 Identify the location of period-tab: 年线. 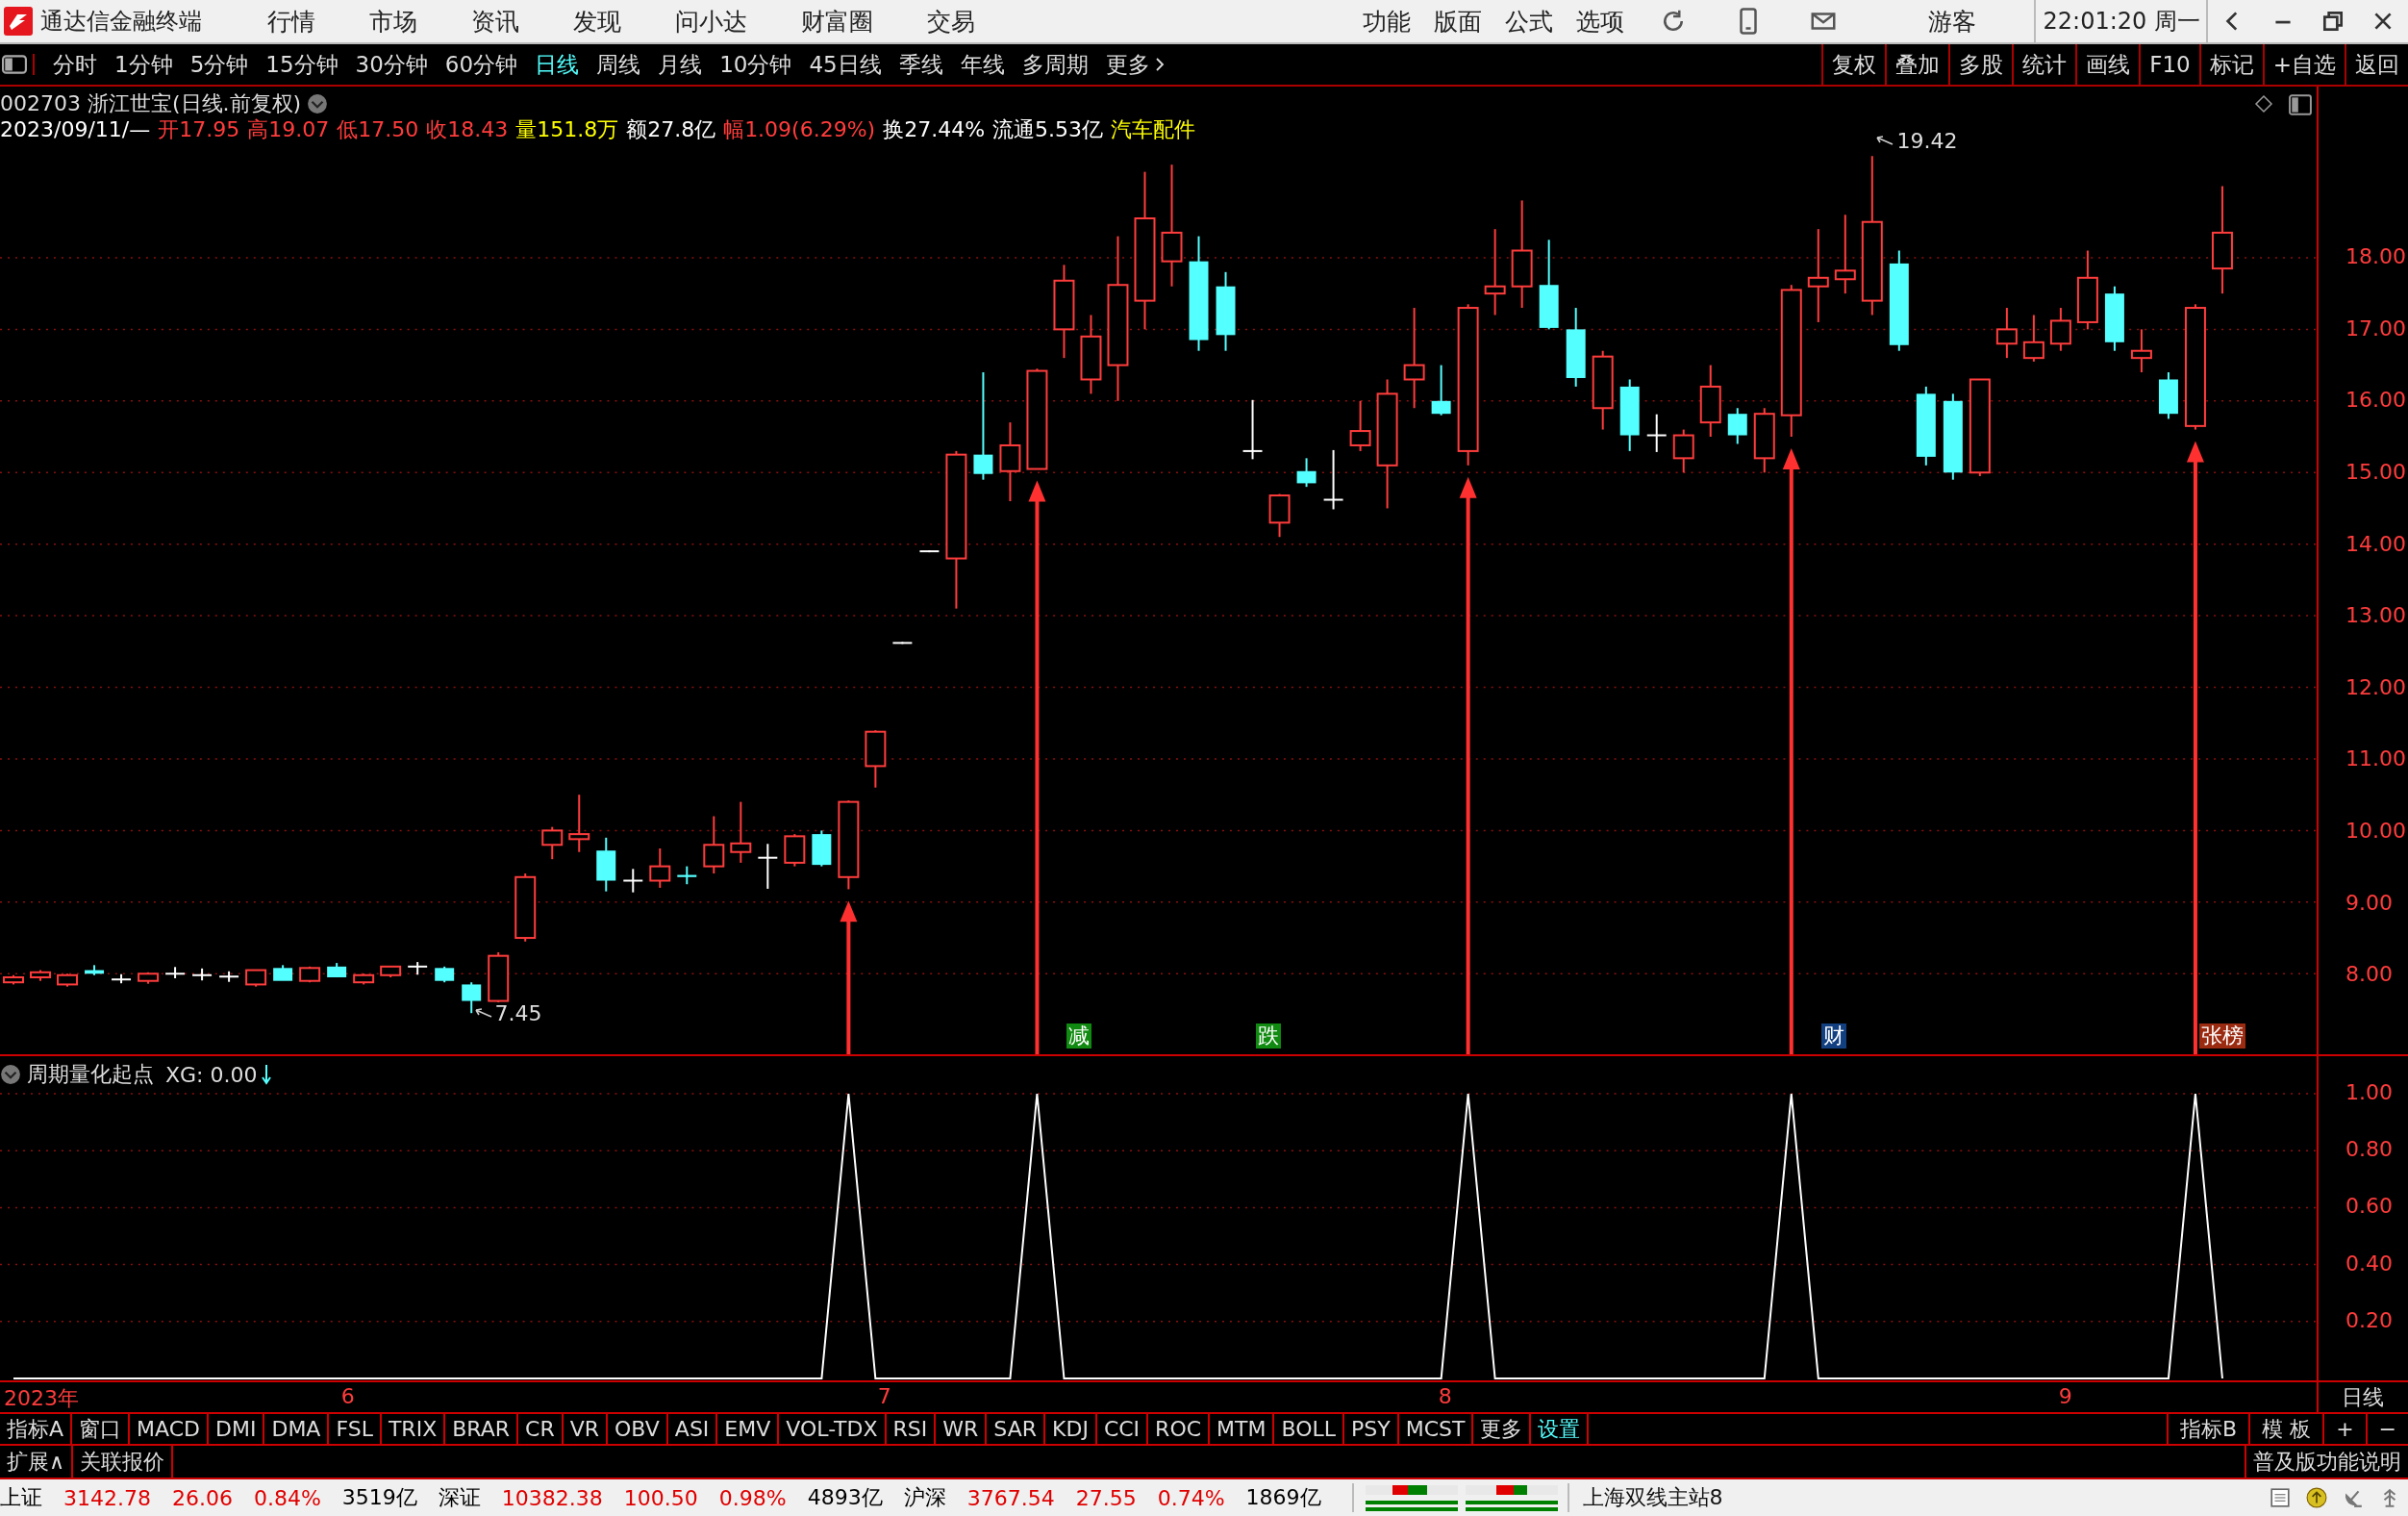
(982, 64).